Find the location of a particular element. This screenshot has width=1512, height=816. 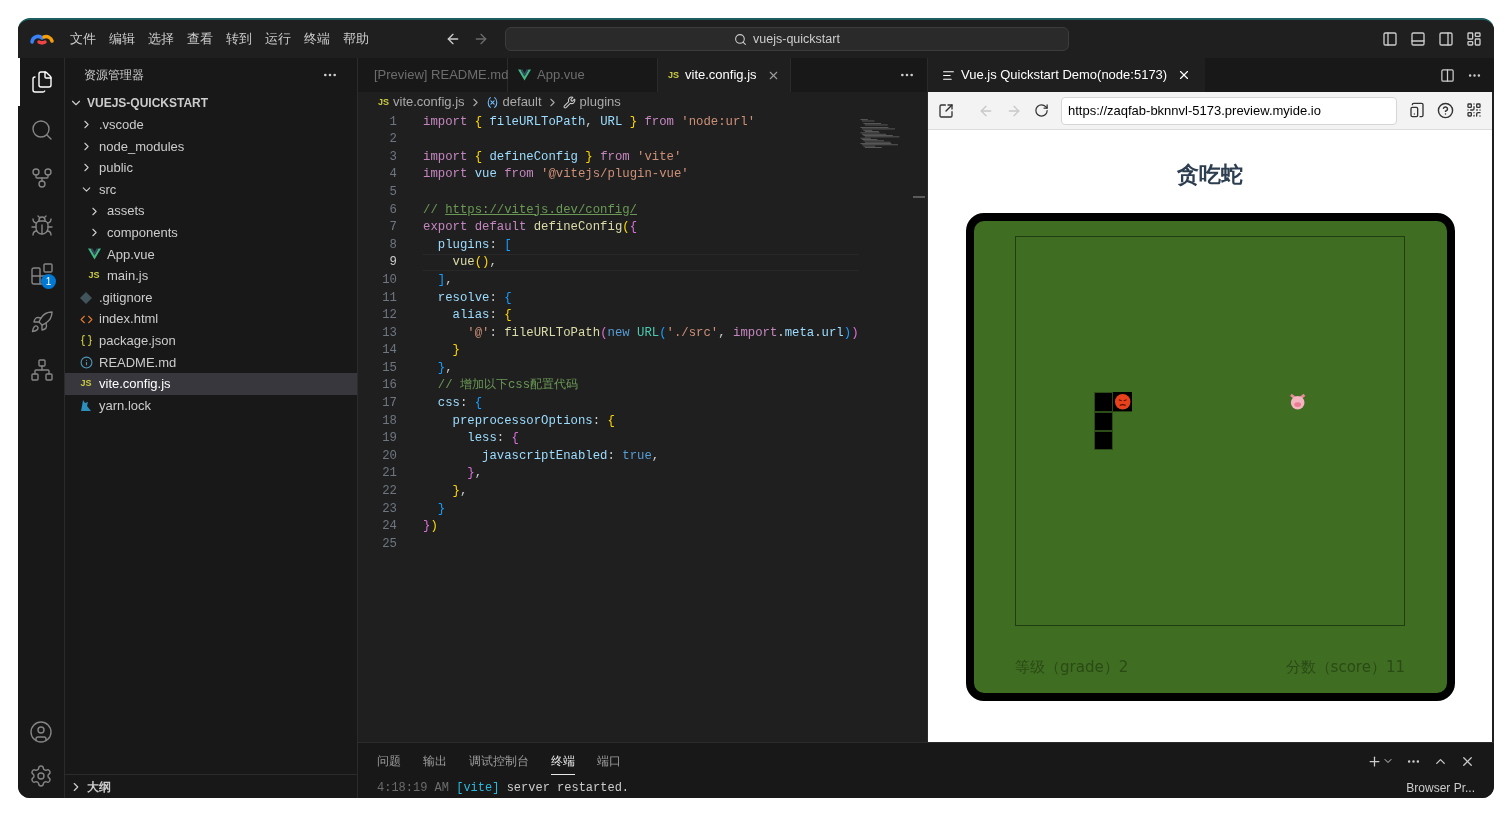

outline-header: 大纲 is located at coordinates (211, 786).